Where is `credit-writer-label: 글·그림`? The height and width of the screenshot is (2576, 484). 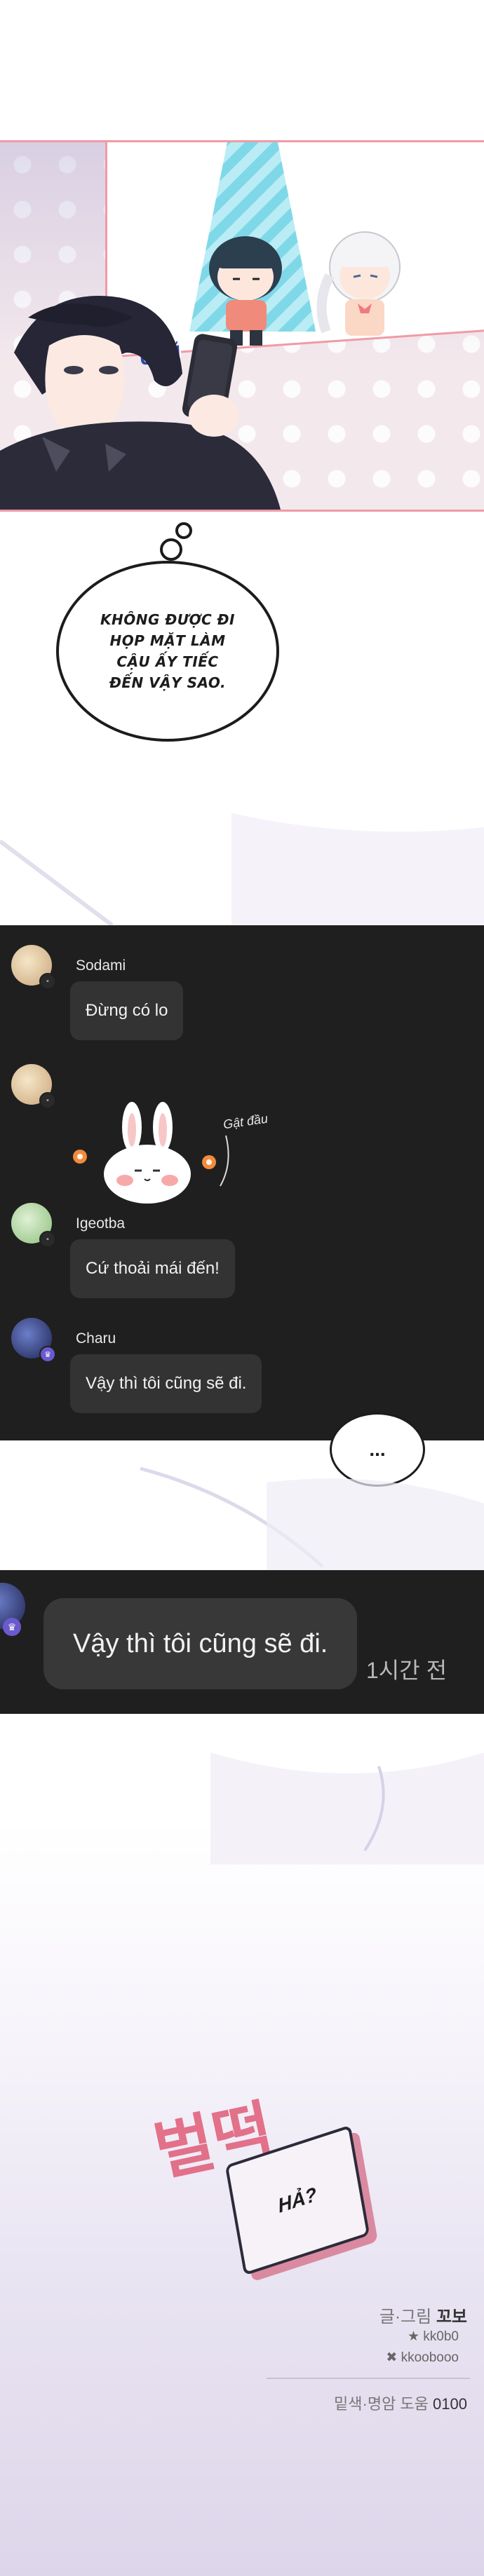 credit-writer-label: 글·그림 is located at coordinates (405, 2317).